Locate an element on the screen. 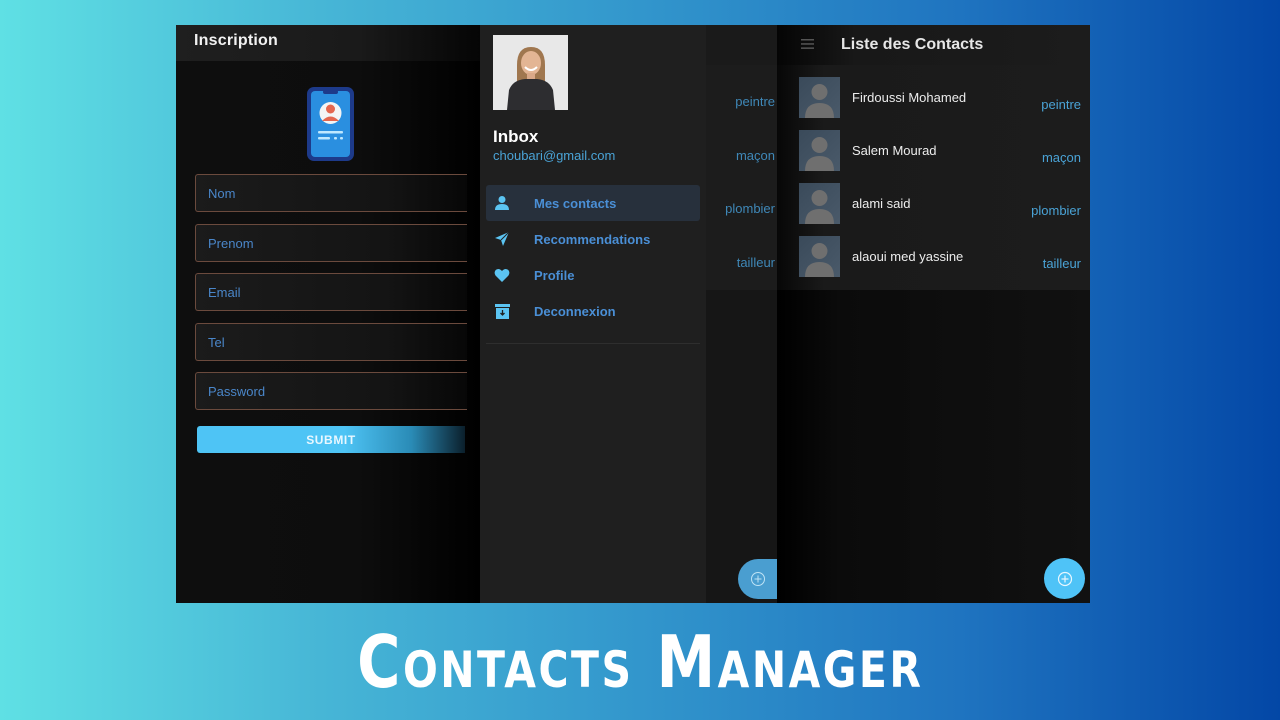 The image size is (1280, 720). tel-input is located at coordinates (337, 342).